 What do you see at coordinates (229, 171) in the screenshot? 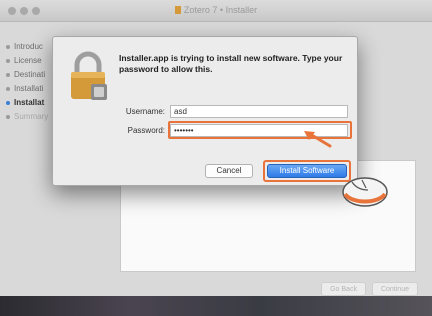
I see `cancel-button: Cancel` at bounding box center [229, 171].